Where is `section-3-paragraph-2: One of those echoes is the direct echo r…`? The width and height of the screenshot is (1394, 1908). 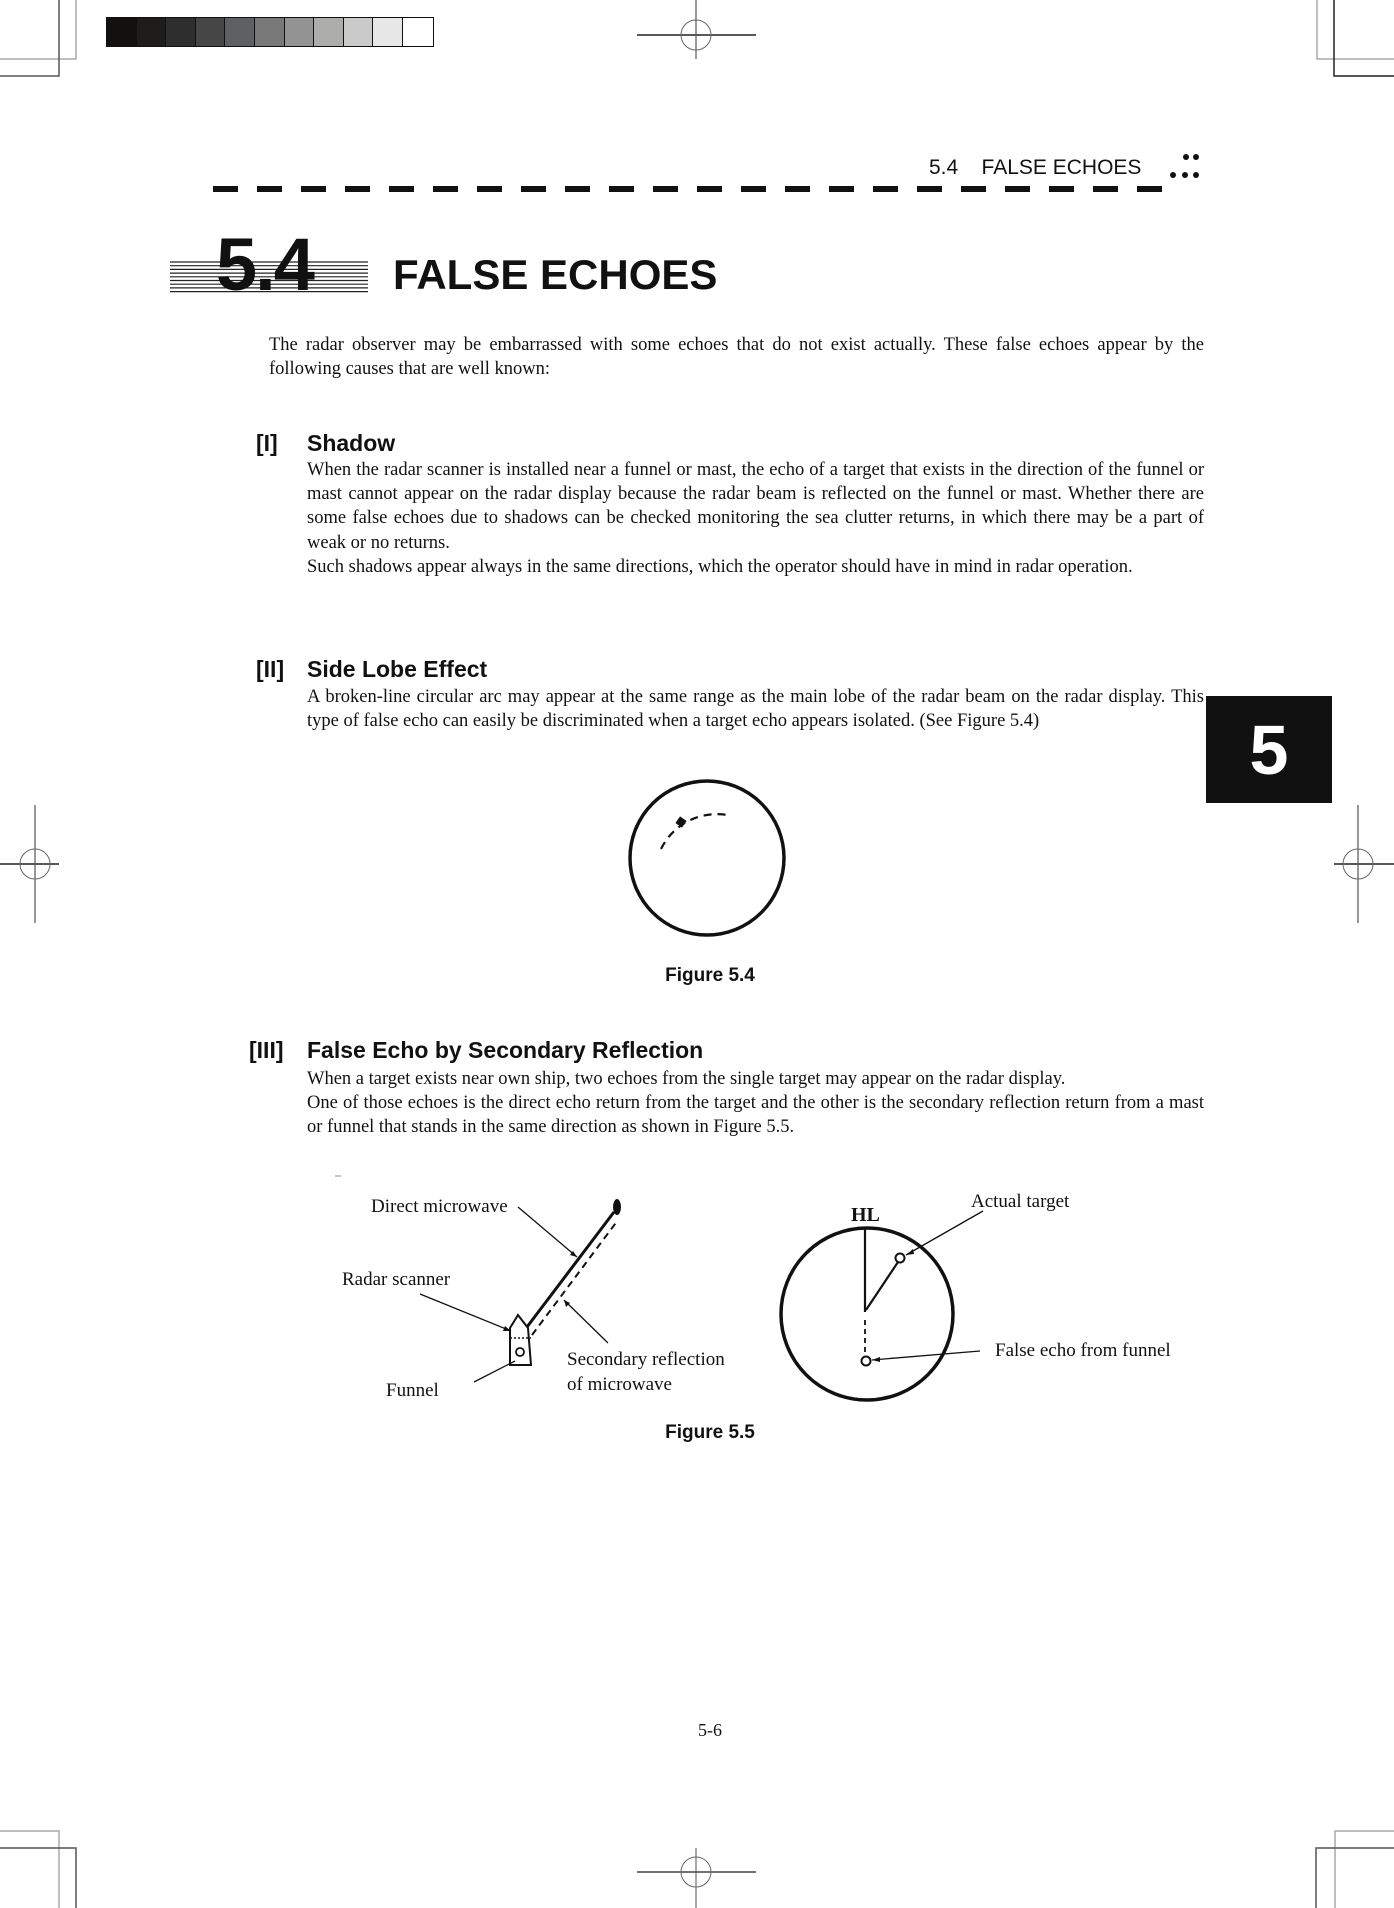
section-3-paragraph-2: One of those echoes is the direct echo r… is located at coordinates (755, 1115).